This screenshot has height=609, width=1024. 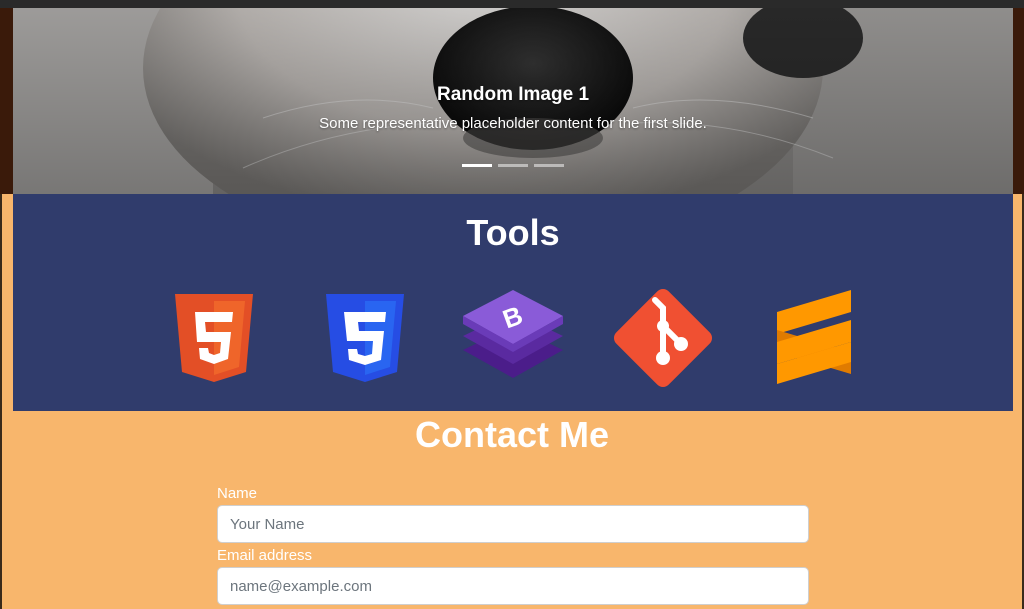 What do you see at coordinates (512, 4) in the screenshot?
I see `browser-top-strip` at bounding box center [512, 4].